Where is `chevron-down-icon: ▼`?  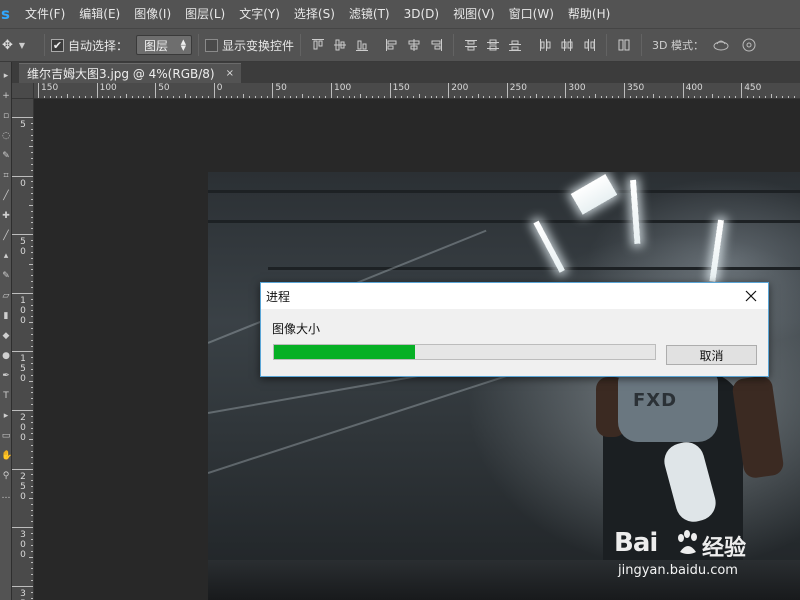
chevron-down-icon: ▼ is located at coordinates (22, 45).